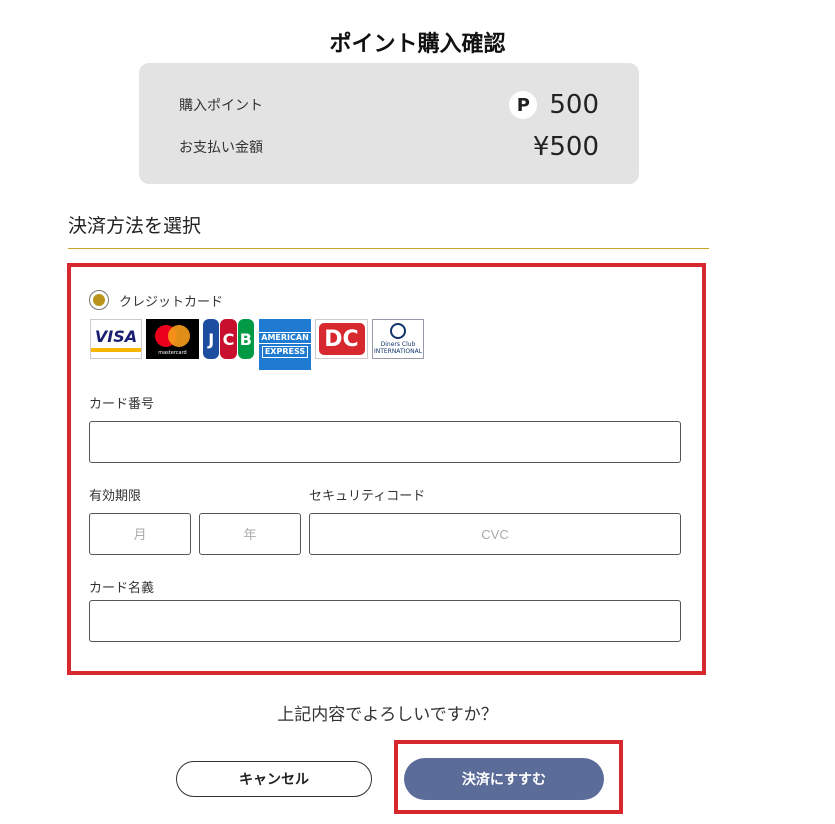 The image size is (835, 824). Describe the element at coordinates (172, 353) in the screenshot. I see `mastercard-text: mastercard` at that location.